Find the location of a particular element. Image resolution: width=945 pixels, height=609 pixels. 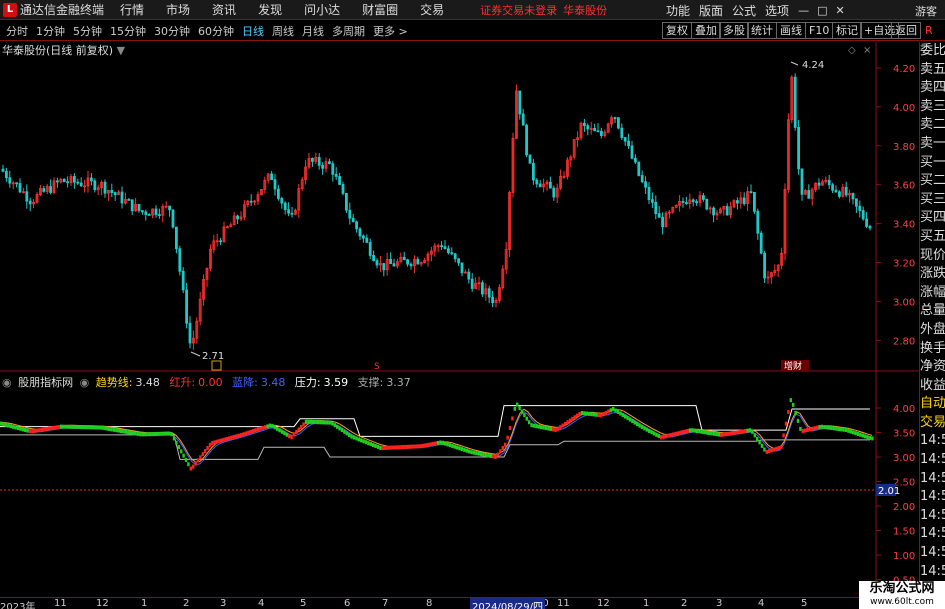

event-marker-s: S is located at coordinates (377, 367).